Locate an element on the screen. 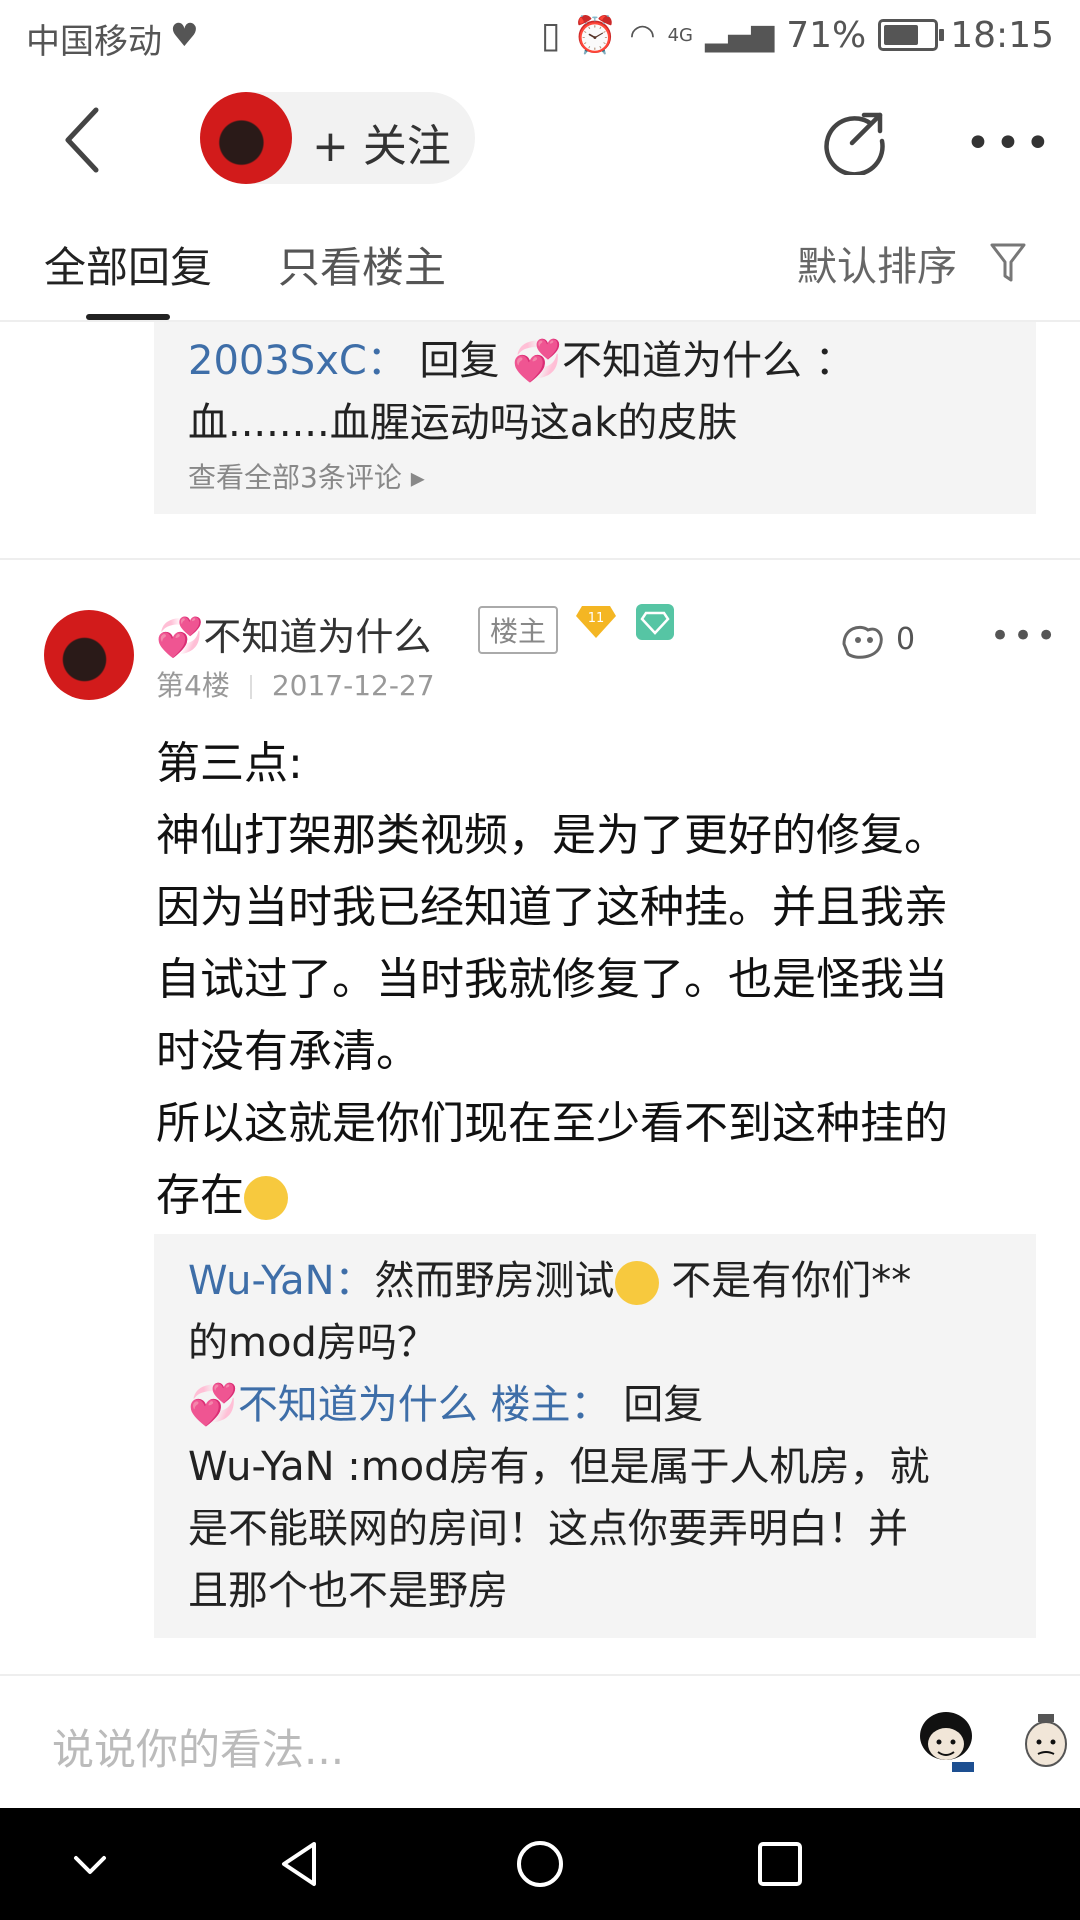 The width and height of the screenshot is (1080, 1920). view-all-comments-link: 查看全部3条评论 ▸ is located at coordinates (306, 476).